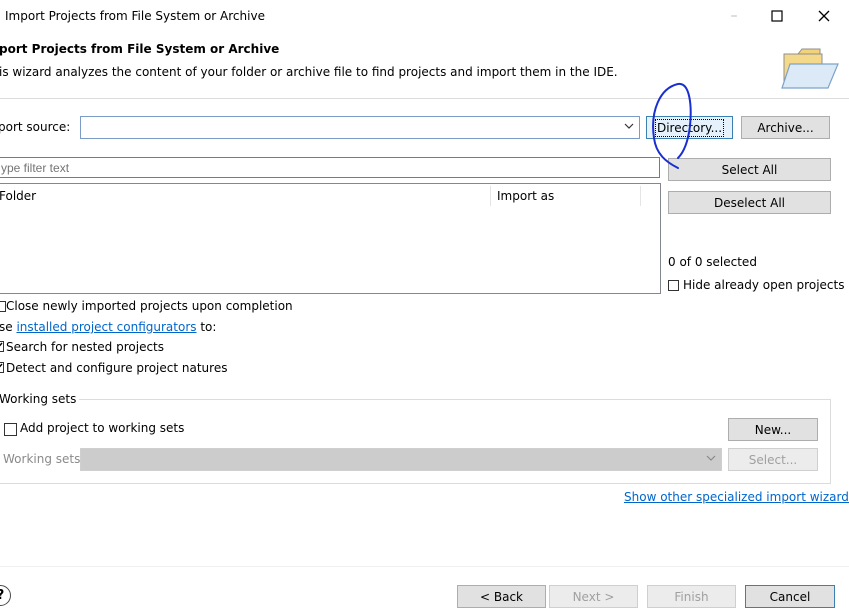 The height and width of the screenshot is (616, 849). I want to click on help-button: ?, so click(5, 595).